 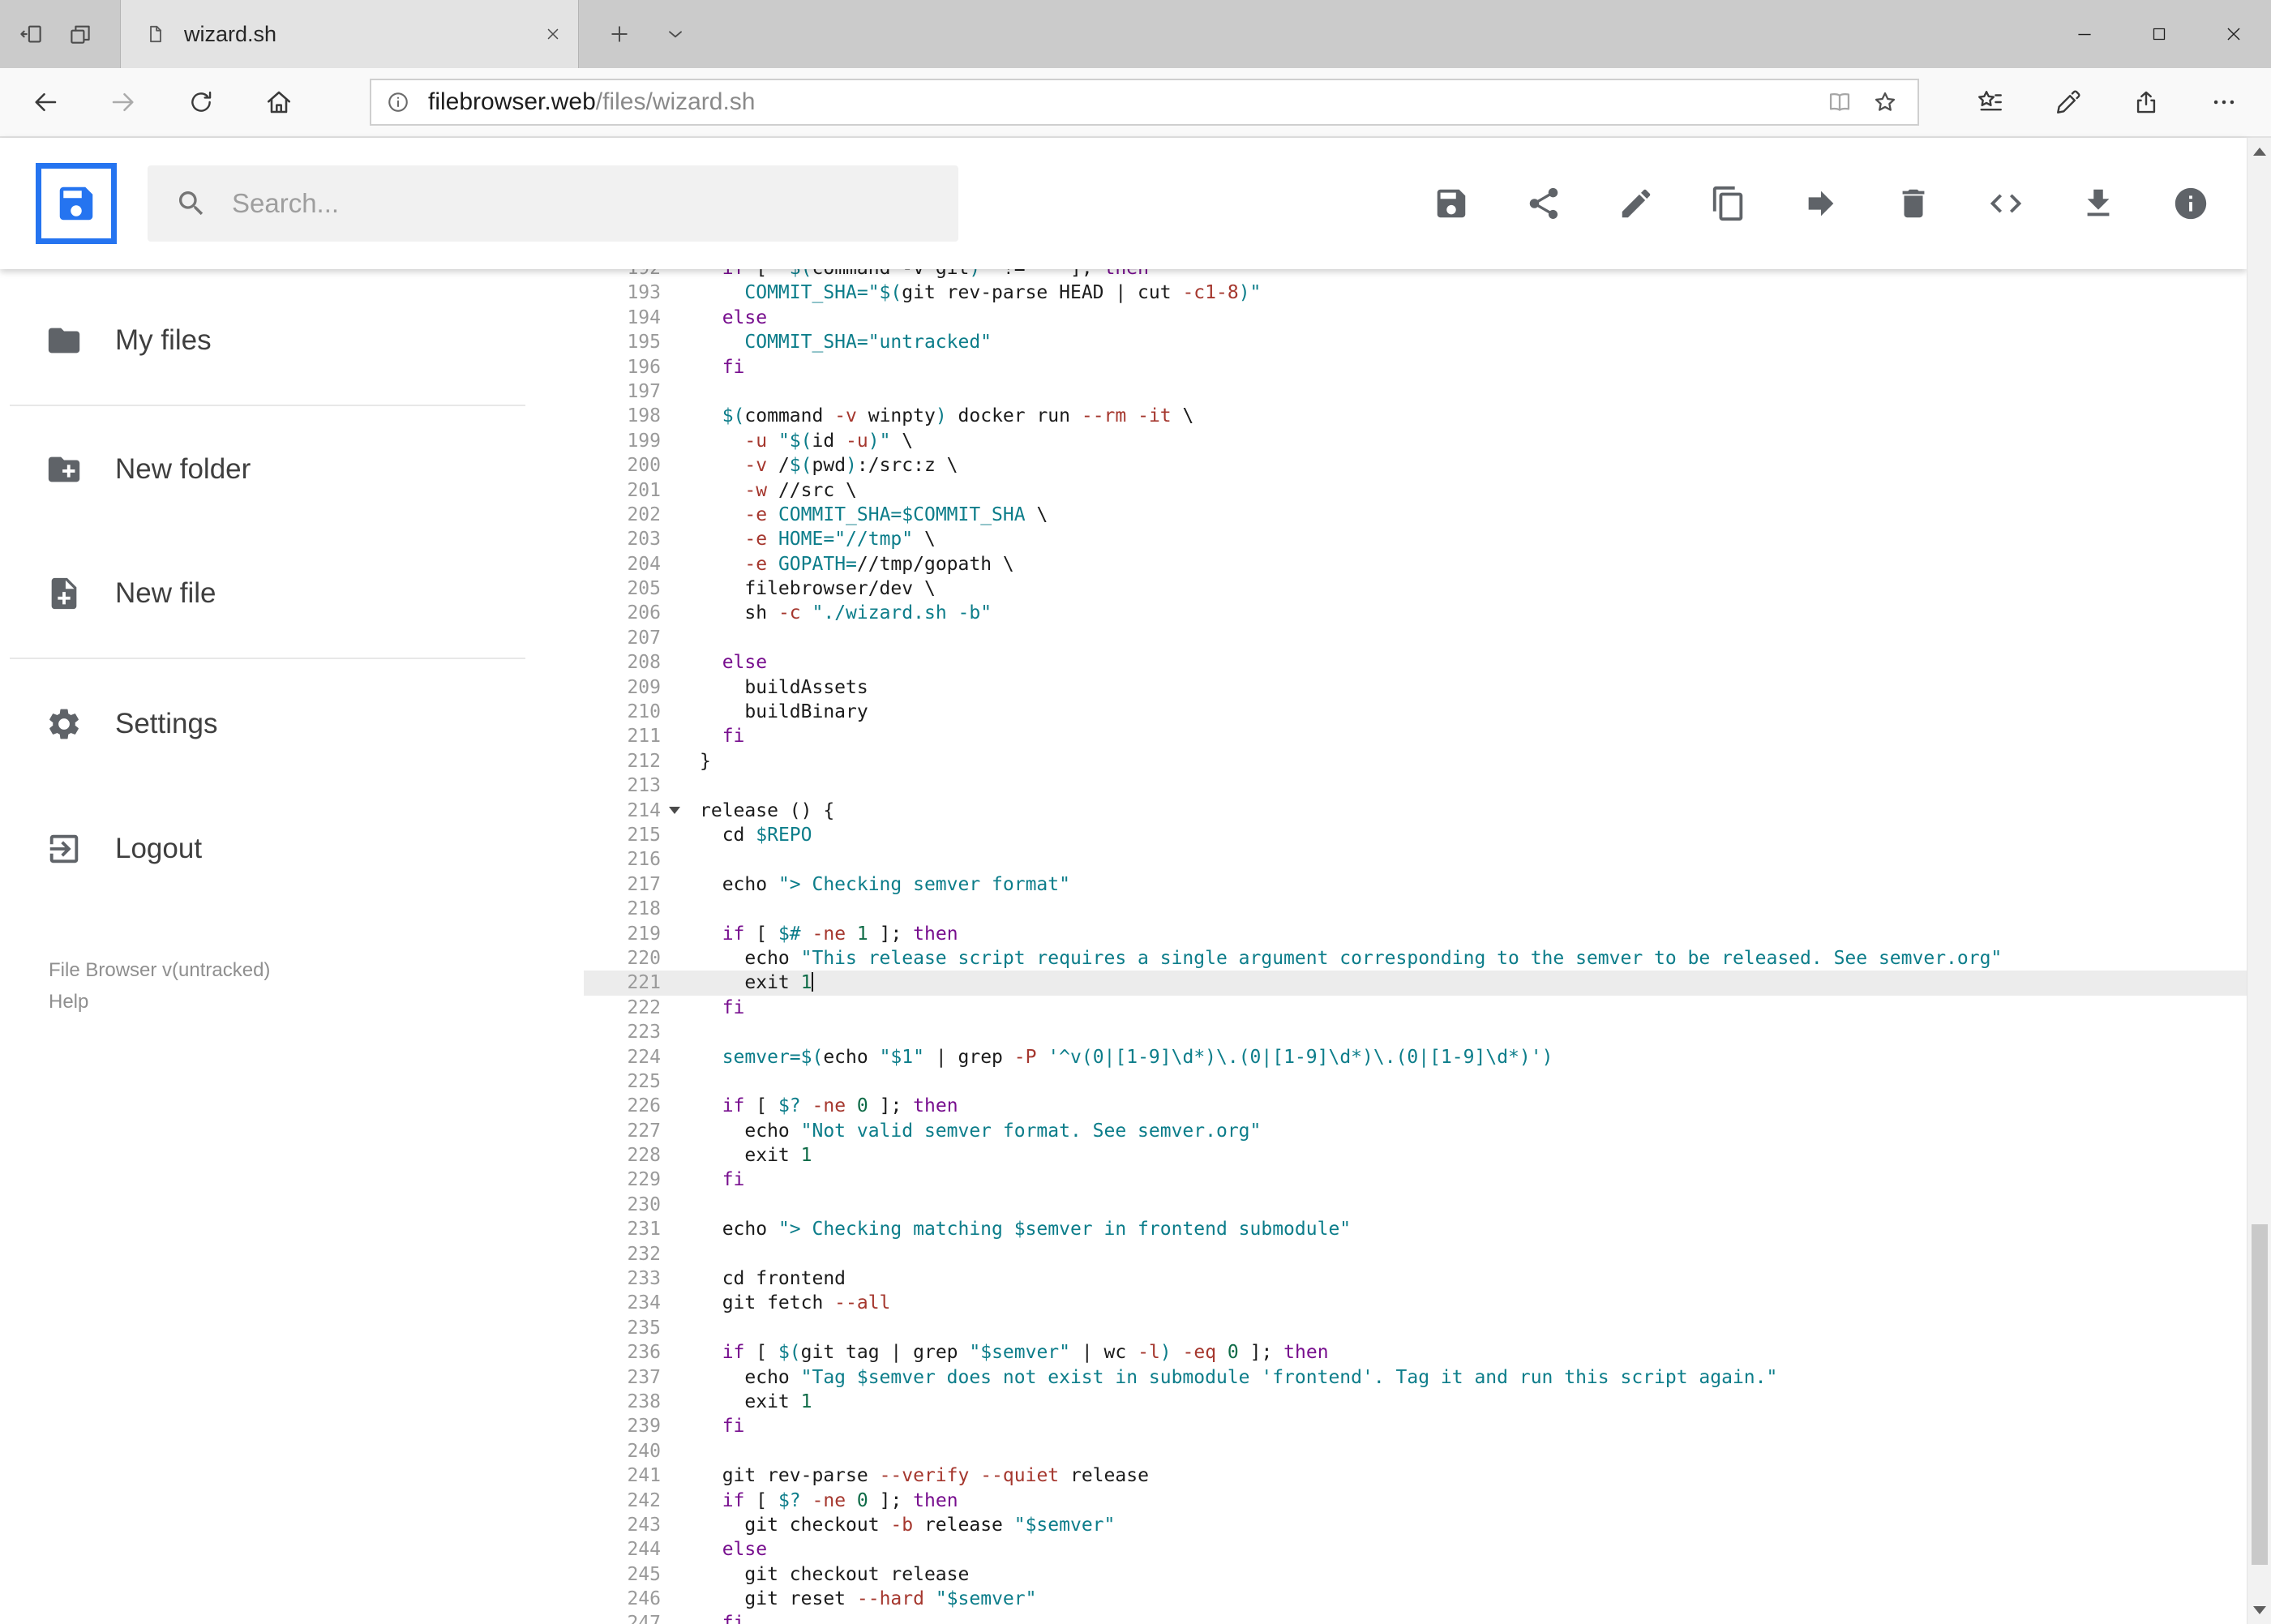 I want to click on copy-button, so click(x=1729, y=204).